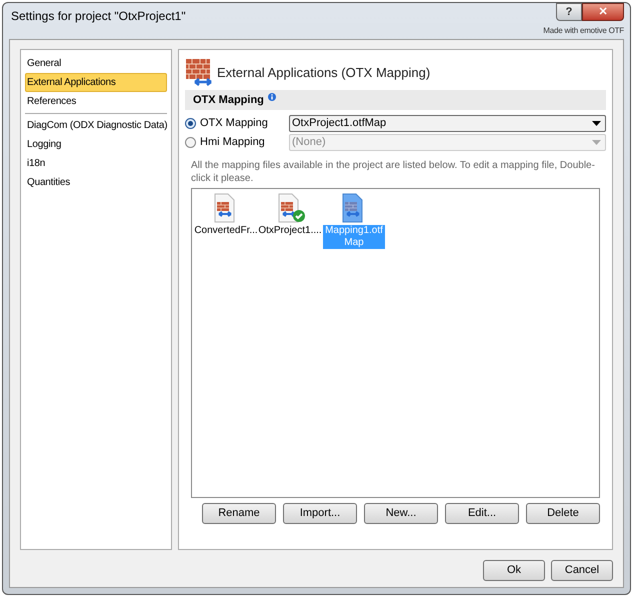  Describe the element at coordinates (323, 73) in the screenshot. I see `page-title: External Applications (OTX Mapping)` at that location.